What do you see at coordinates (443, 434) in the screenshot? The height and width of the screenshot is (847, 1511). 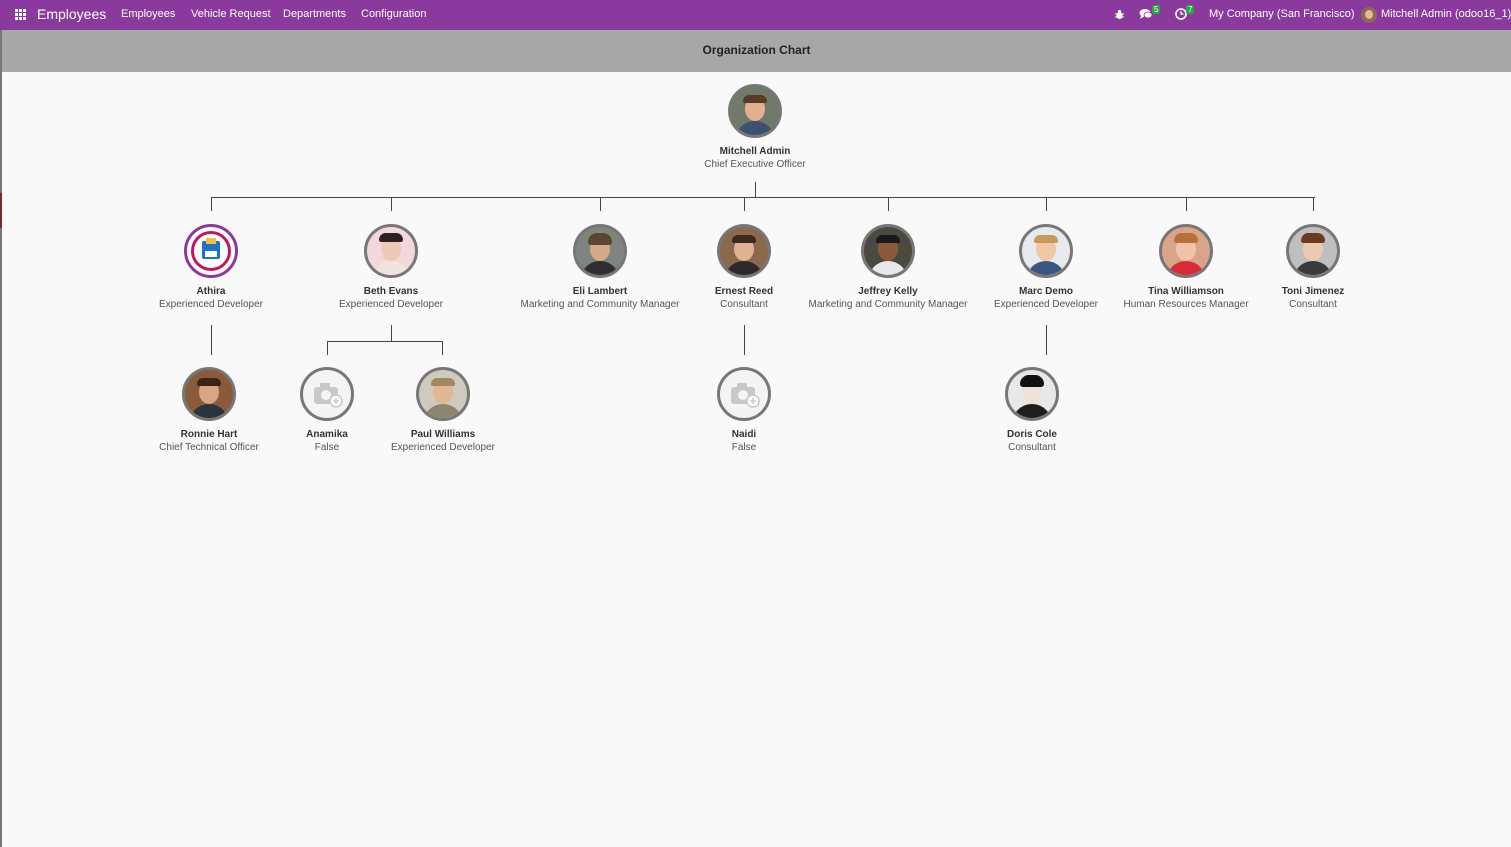 I see `employee-name: Paul Williams` at bounding box center [443, 434].